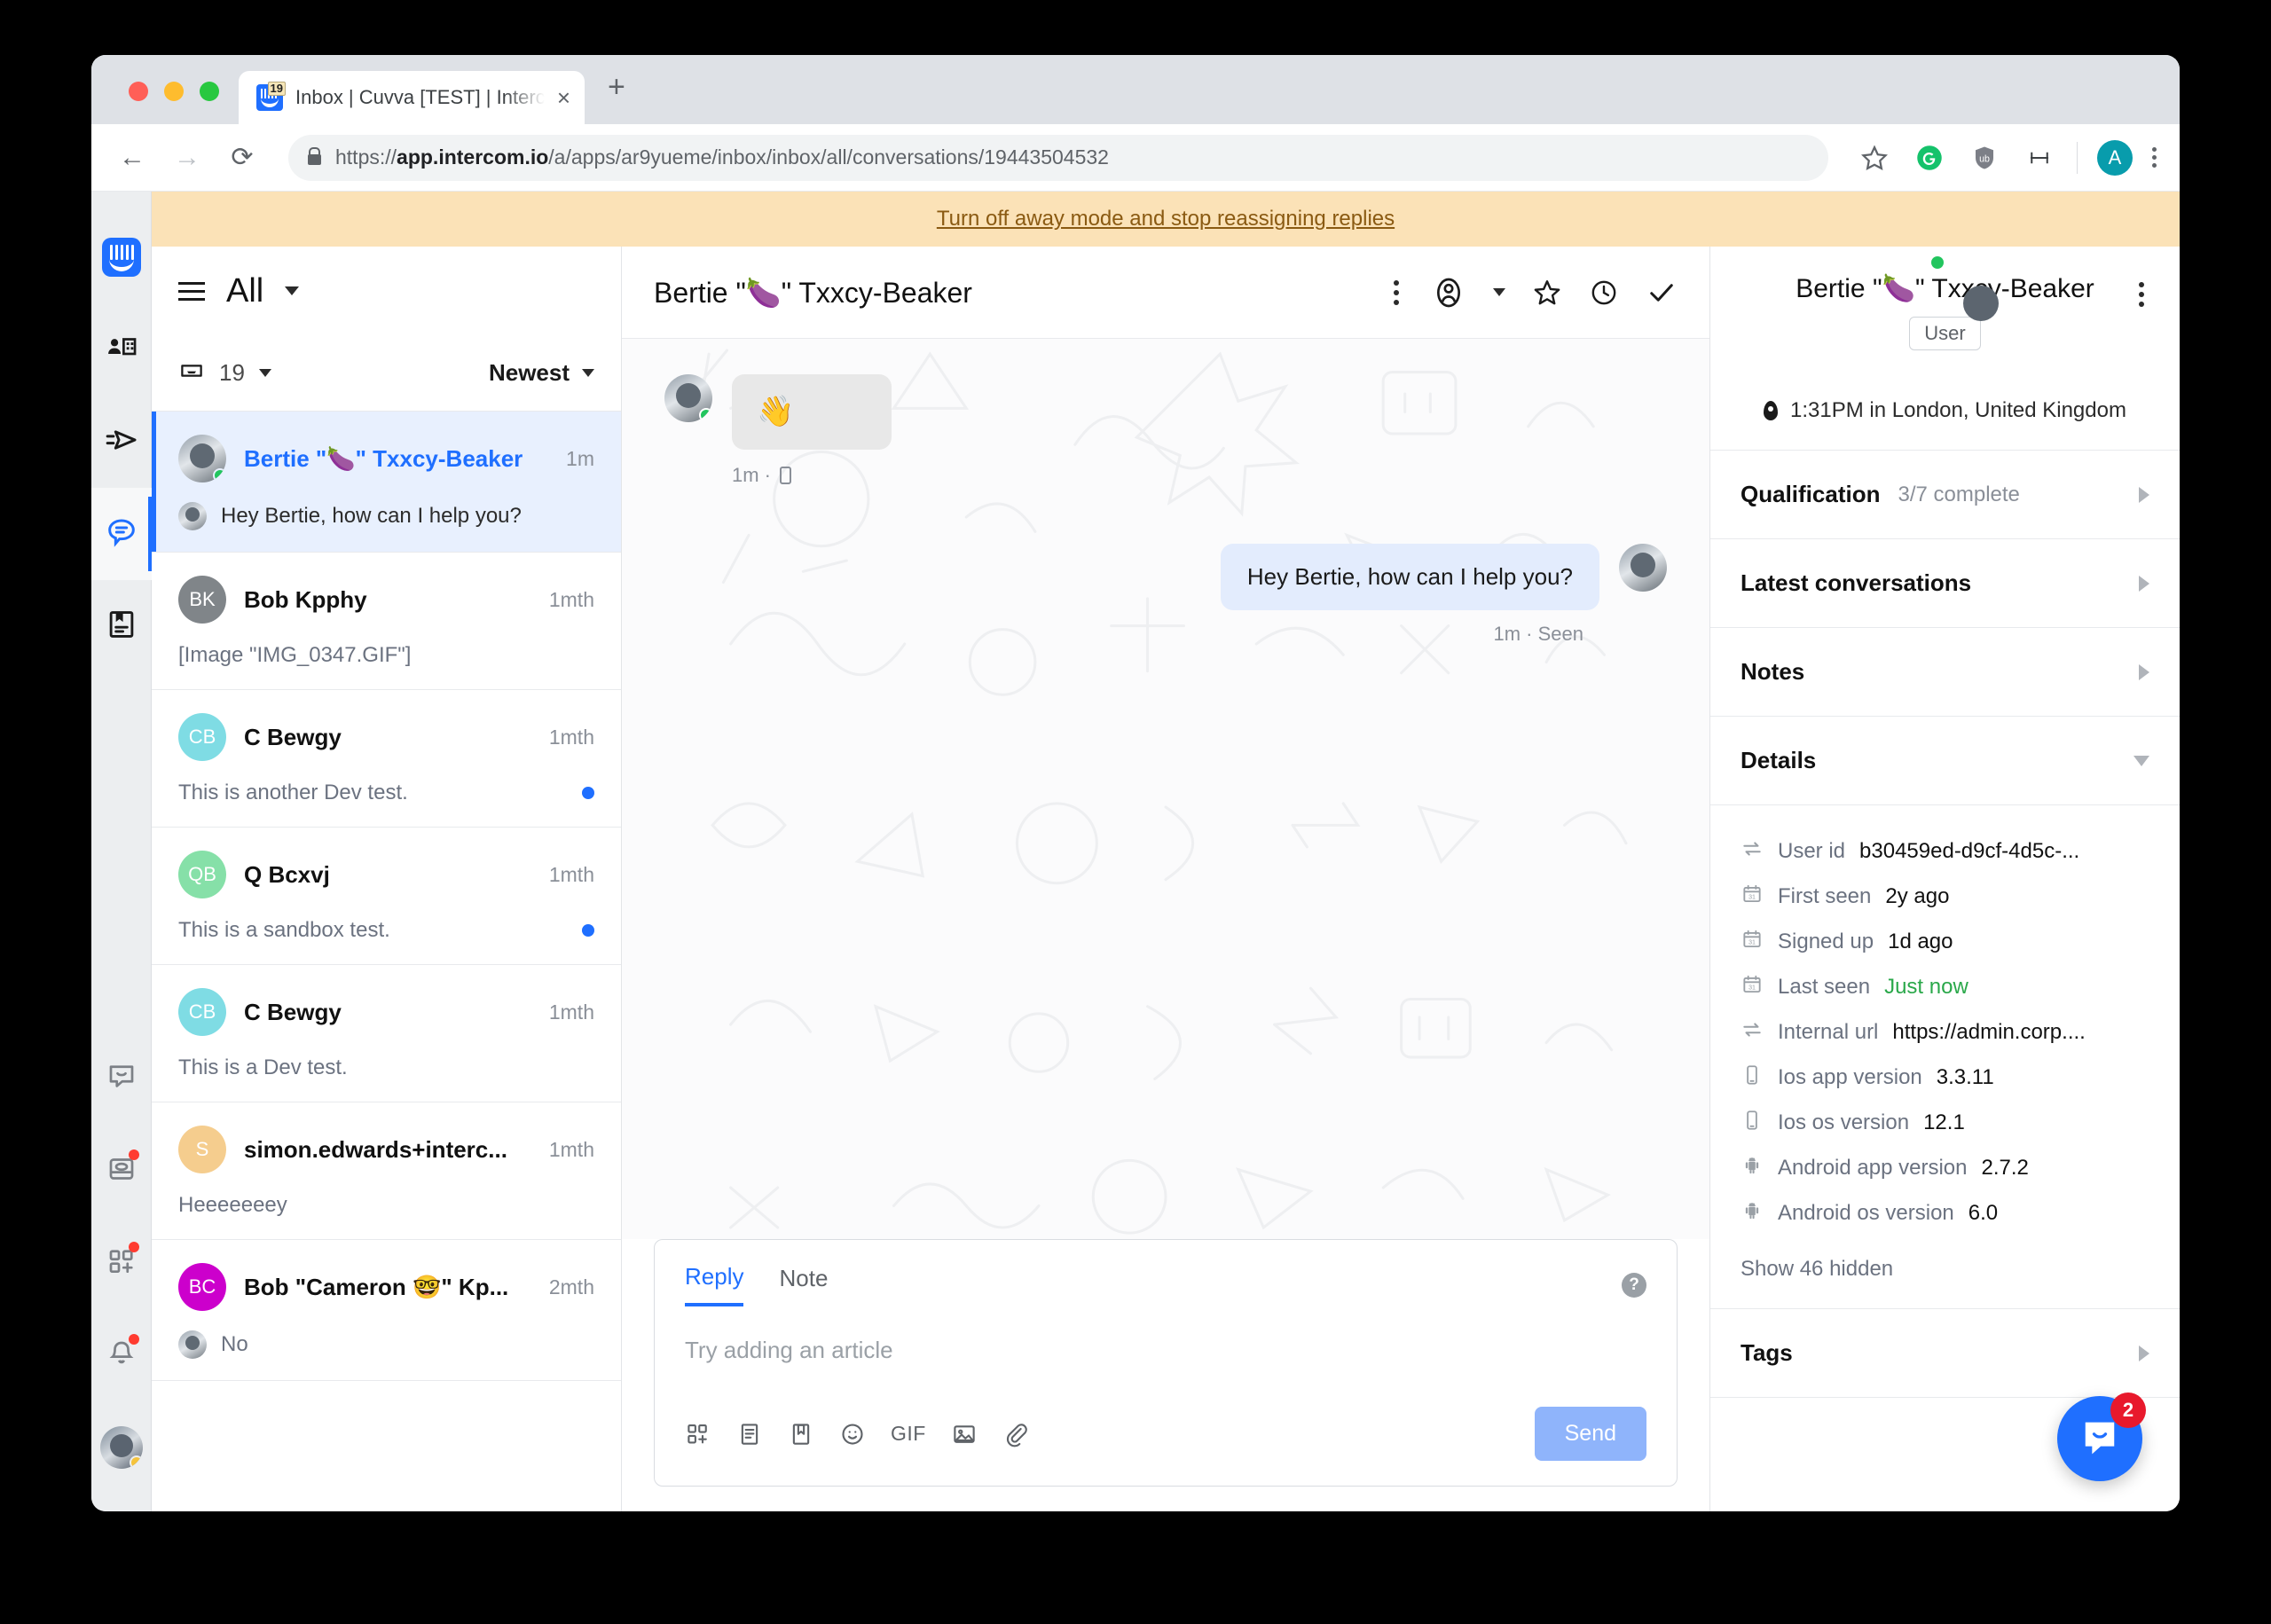 The image size is (2271, 1624). I want to click on sort-selector: Newest, so click(541, 373).